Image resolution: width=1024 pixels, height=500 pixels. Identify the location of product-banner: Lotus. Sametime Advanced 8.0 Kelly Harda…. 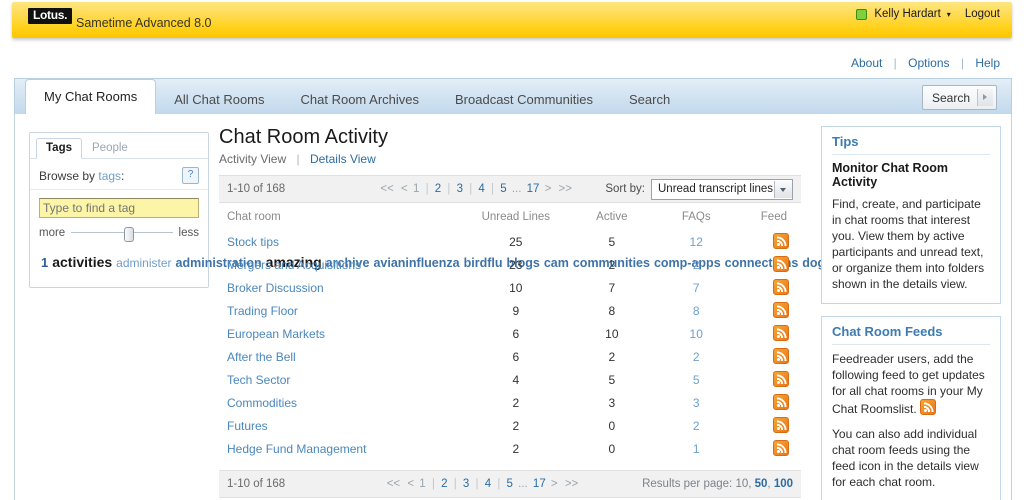
(512, 20).